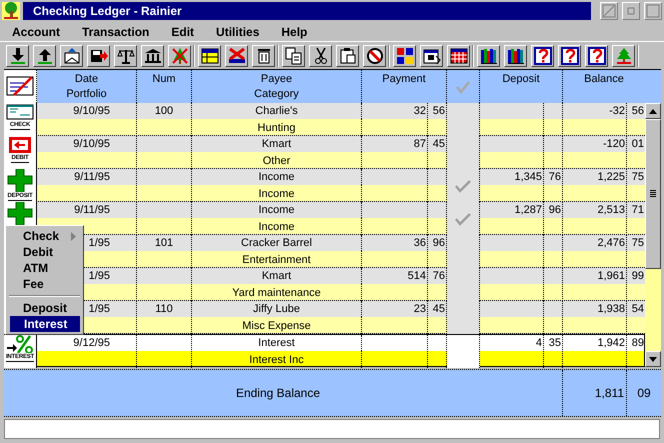 This screenshot has height=443, width=664. I want to click on window-title: Checking Ledger - Rainier, so click(107, 11).